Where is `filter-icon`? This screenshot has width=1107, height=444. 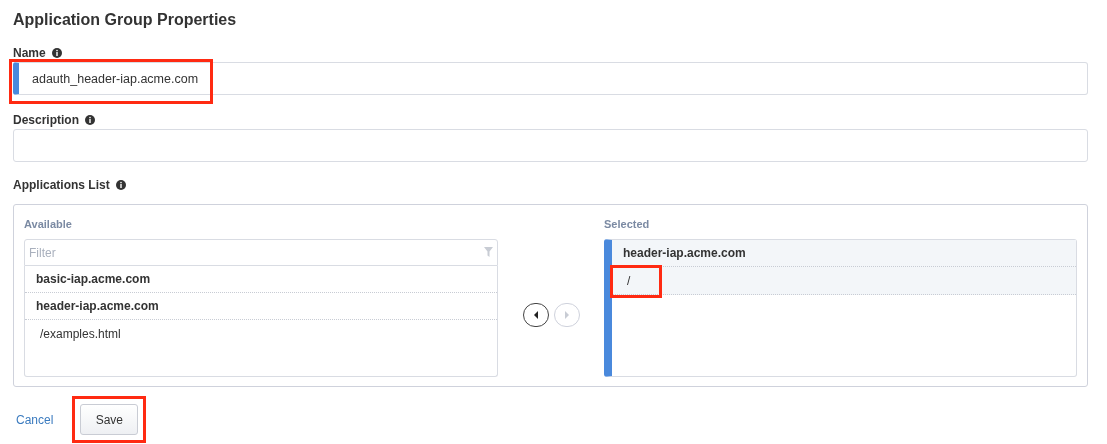 filter-icon is located at coordinates (488, 252).